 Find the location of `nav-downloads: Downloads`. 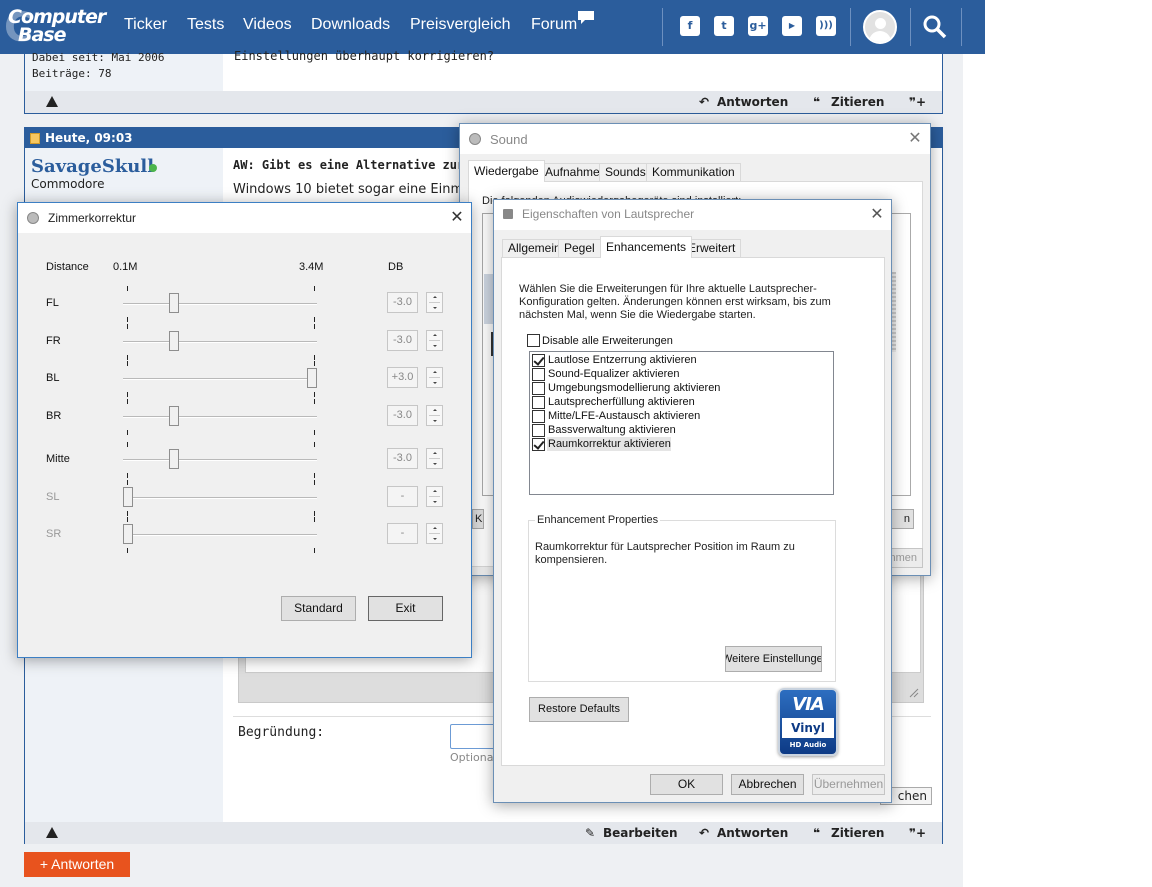

nav-downloads: Downloads is located at coordinates (350, 25).